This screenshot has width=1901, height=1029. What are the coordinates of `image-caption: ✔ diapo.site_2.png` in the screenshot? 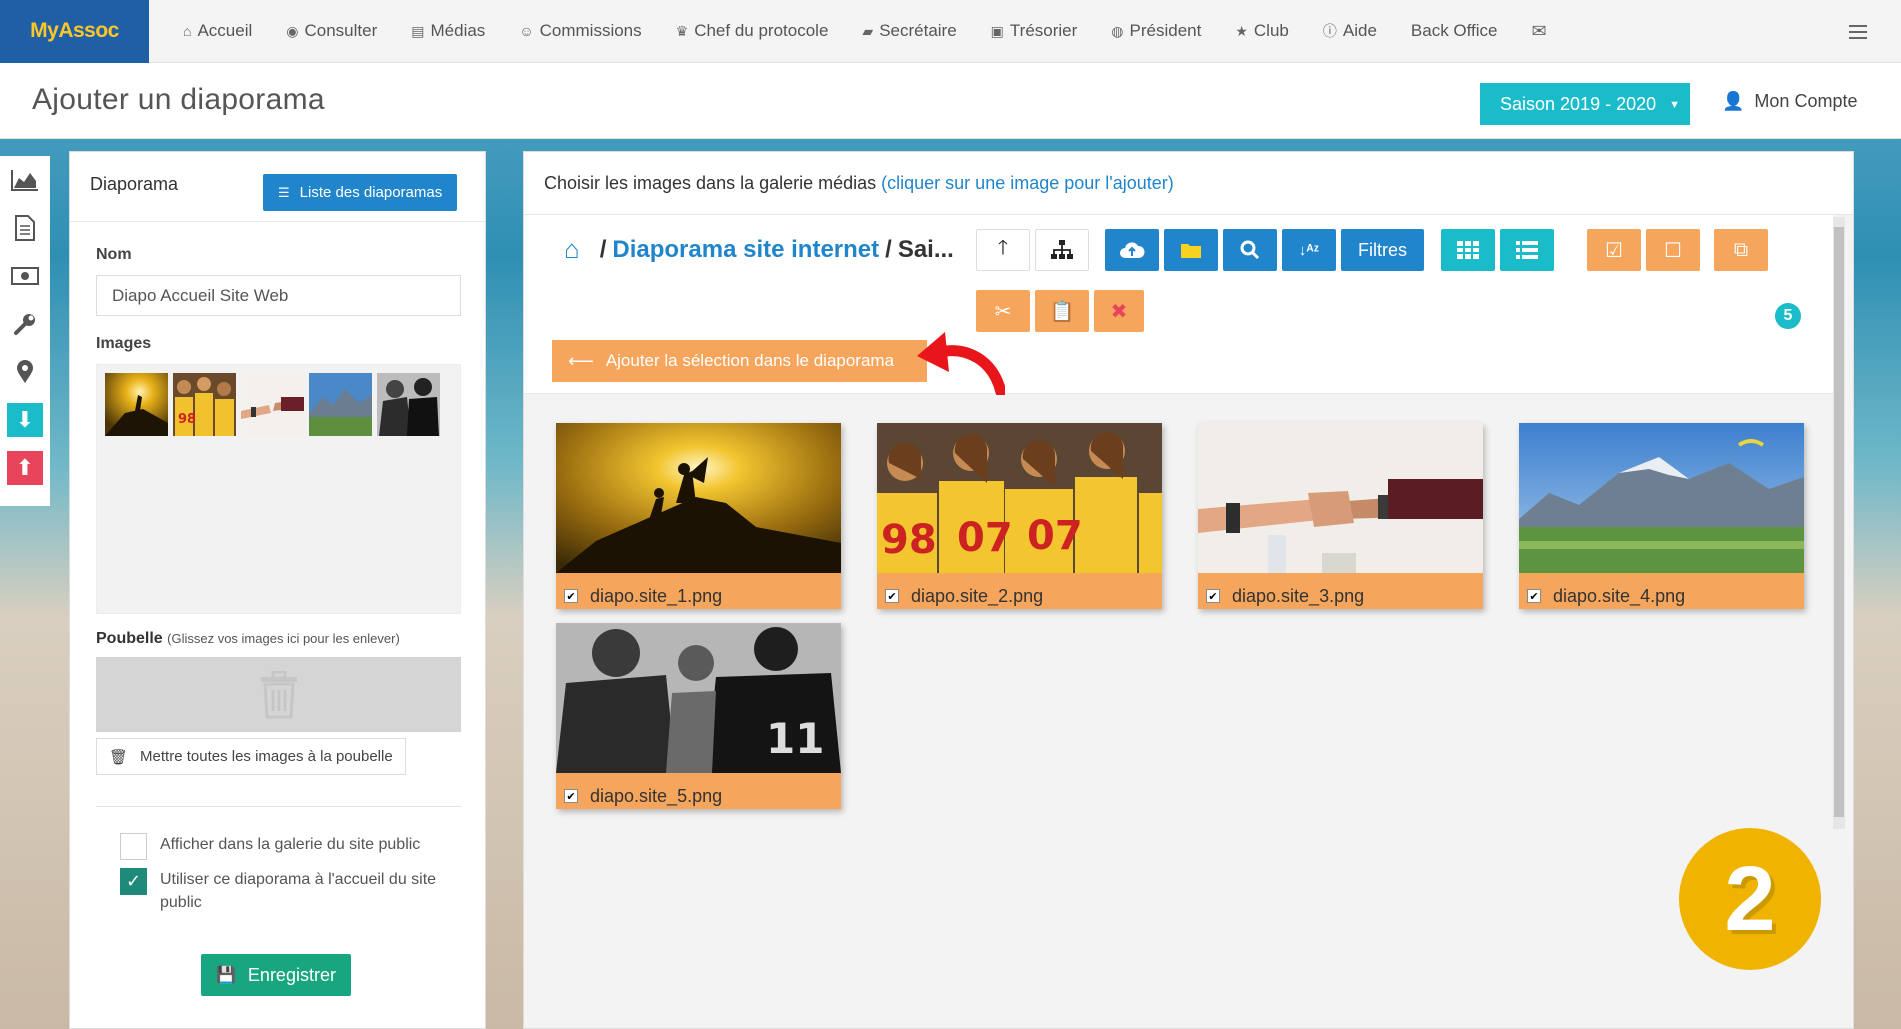 It's located at (1019, 596).